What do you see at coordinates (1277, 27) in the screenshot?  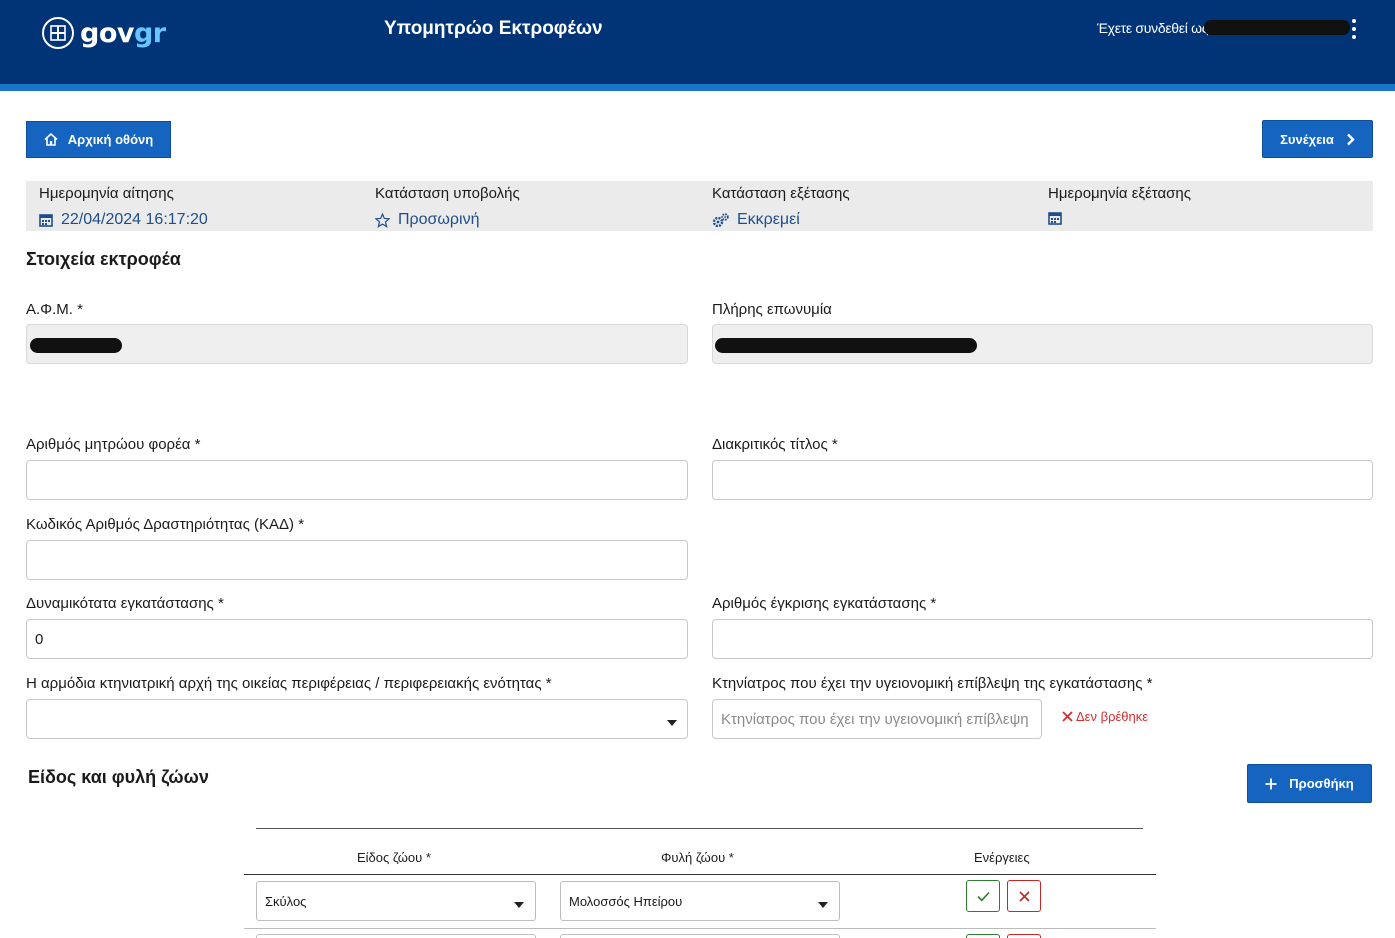 I see `redacted-username` at bounding box center [1277, 27].